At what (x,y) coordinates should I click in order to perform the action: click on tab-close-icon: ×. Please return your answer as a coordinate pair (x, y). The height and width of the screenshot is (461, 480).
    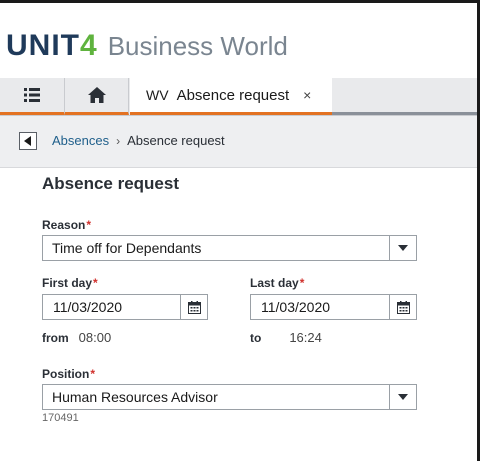
    Looking at the image, I should click on (307, 95).